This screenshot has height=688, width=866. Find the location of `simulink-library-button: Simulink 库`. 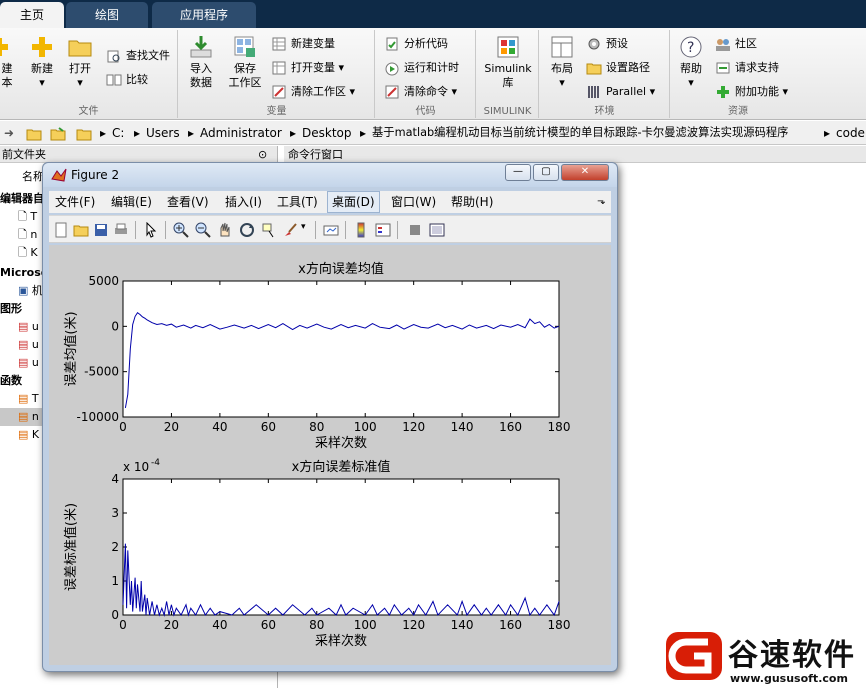

simulink-library-button: Simulink 库 is located at coordinates (508, 62).